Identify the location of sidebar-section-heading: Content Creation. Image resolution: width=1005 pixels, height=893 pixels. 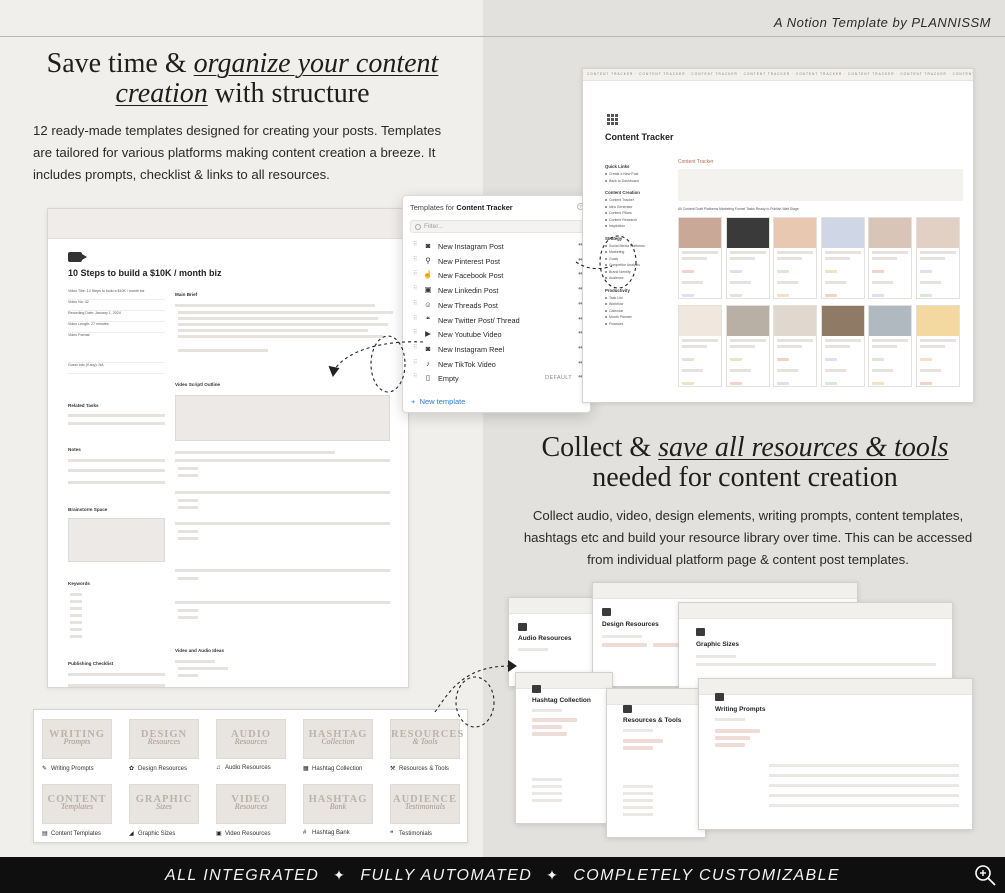
(622, 192).